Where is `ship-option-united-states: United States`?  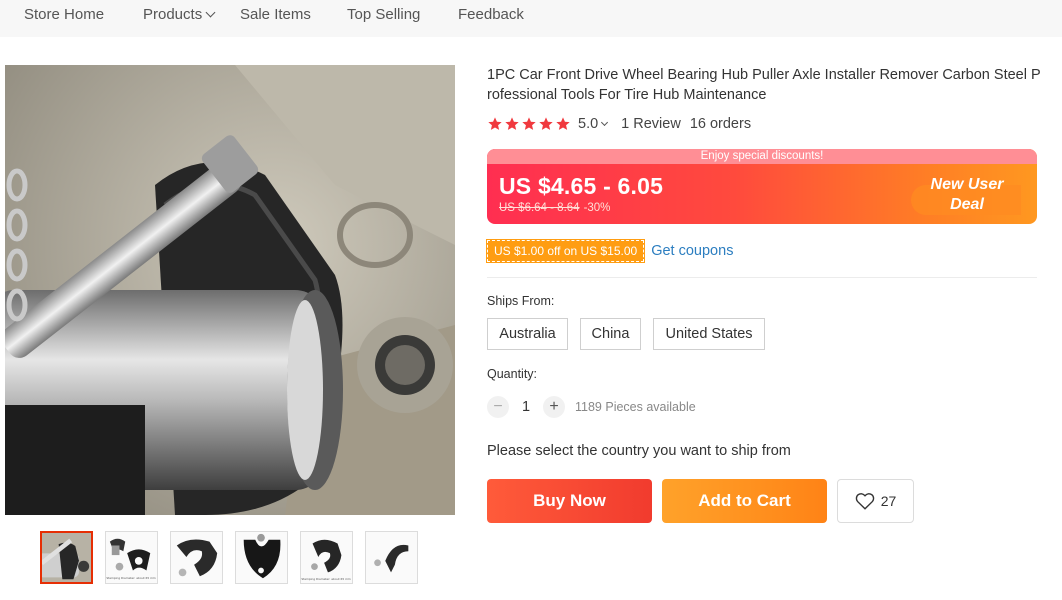 ship-option-united-states: United States is located at coordinates (709, 334).